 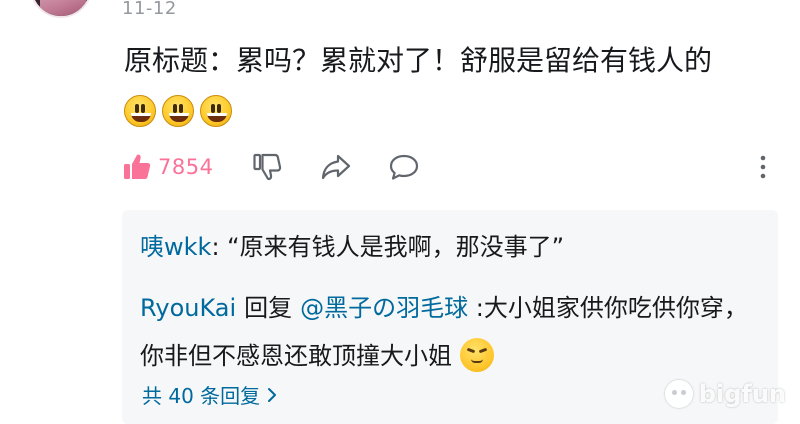 I want to click on action-bar: 7854, so click(x=452, y=170).